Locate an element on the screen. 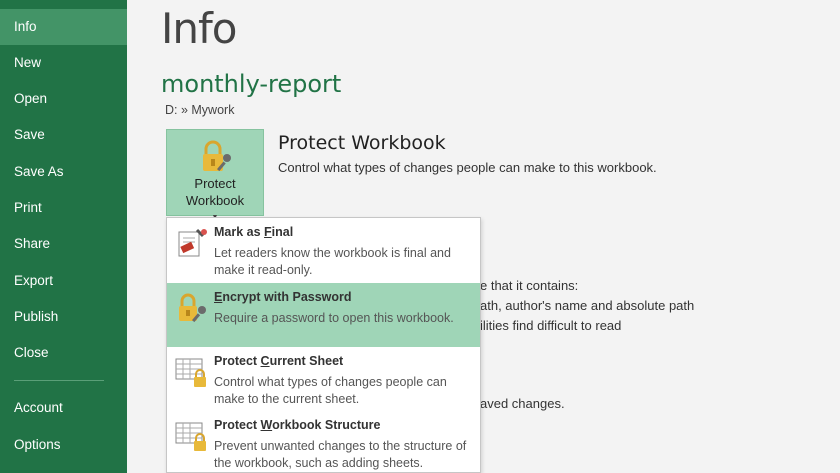  section-title: Protect Workbook is located at coordinates (362, 143).